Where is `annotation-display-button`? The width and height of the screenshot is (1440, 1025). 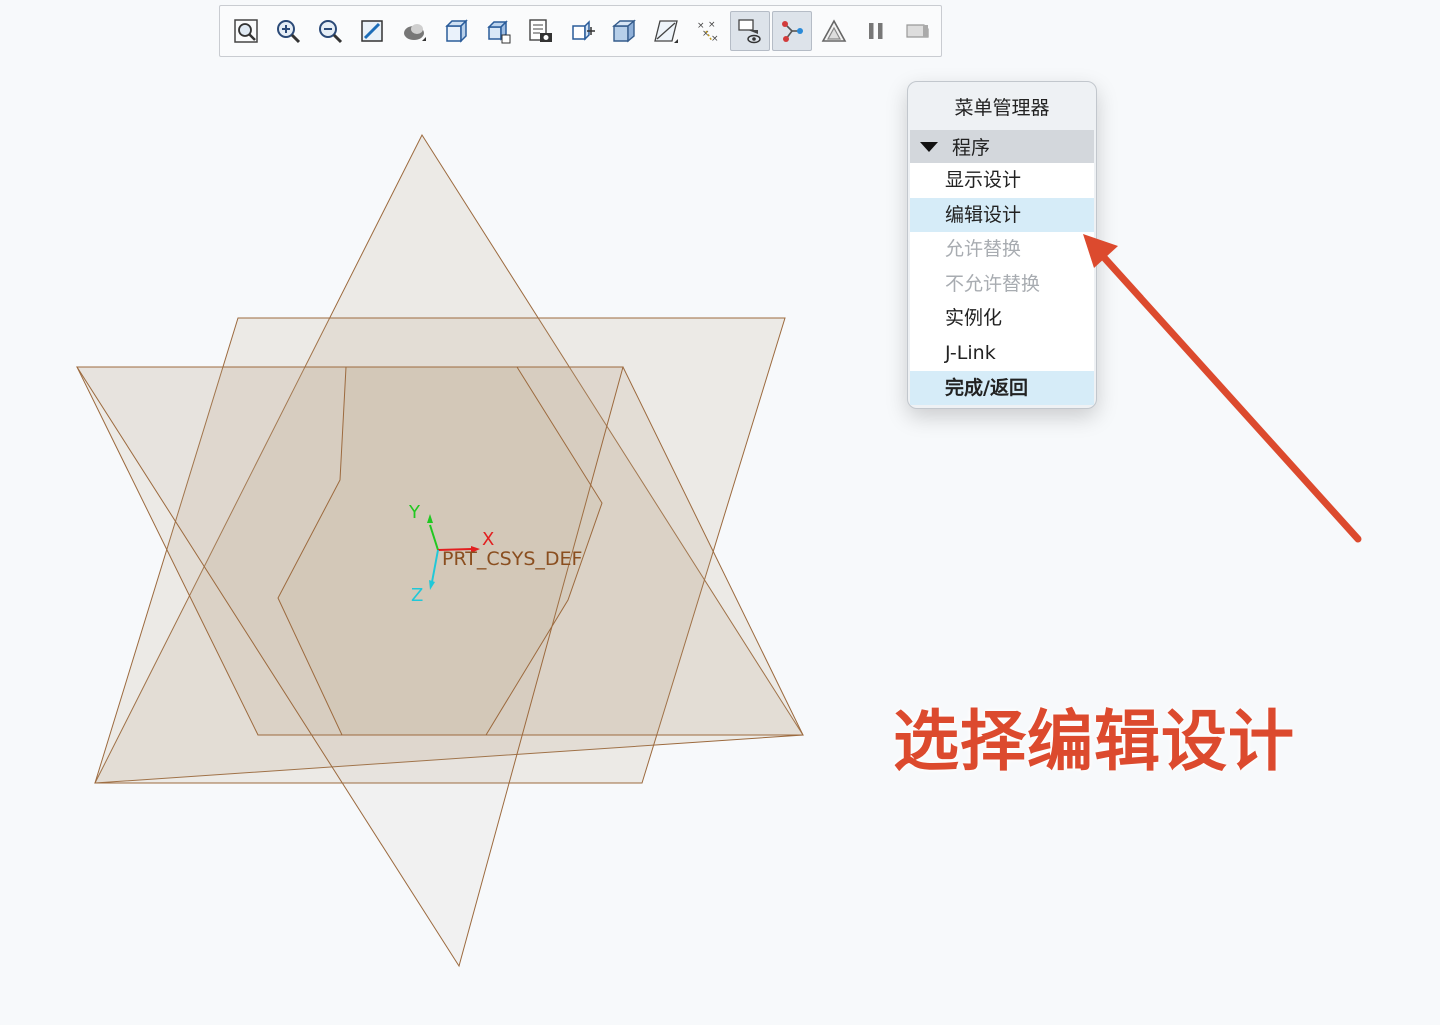 annotation-display-button is located at coordinates (834, 31).